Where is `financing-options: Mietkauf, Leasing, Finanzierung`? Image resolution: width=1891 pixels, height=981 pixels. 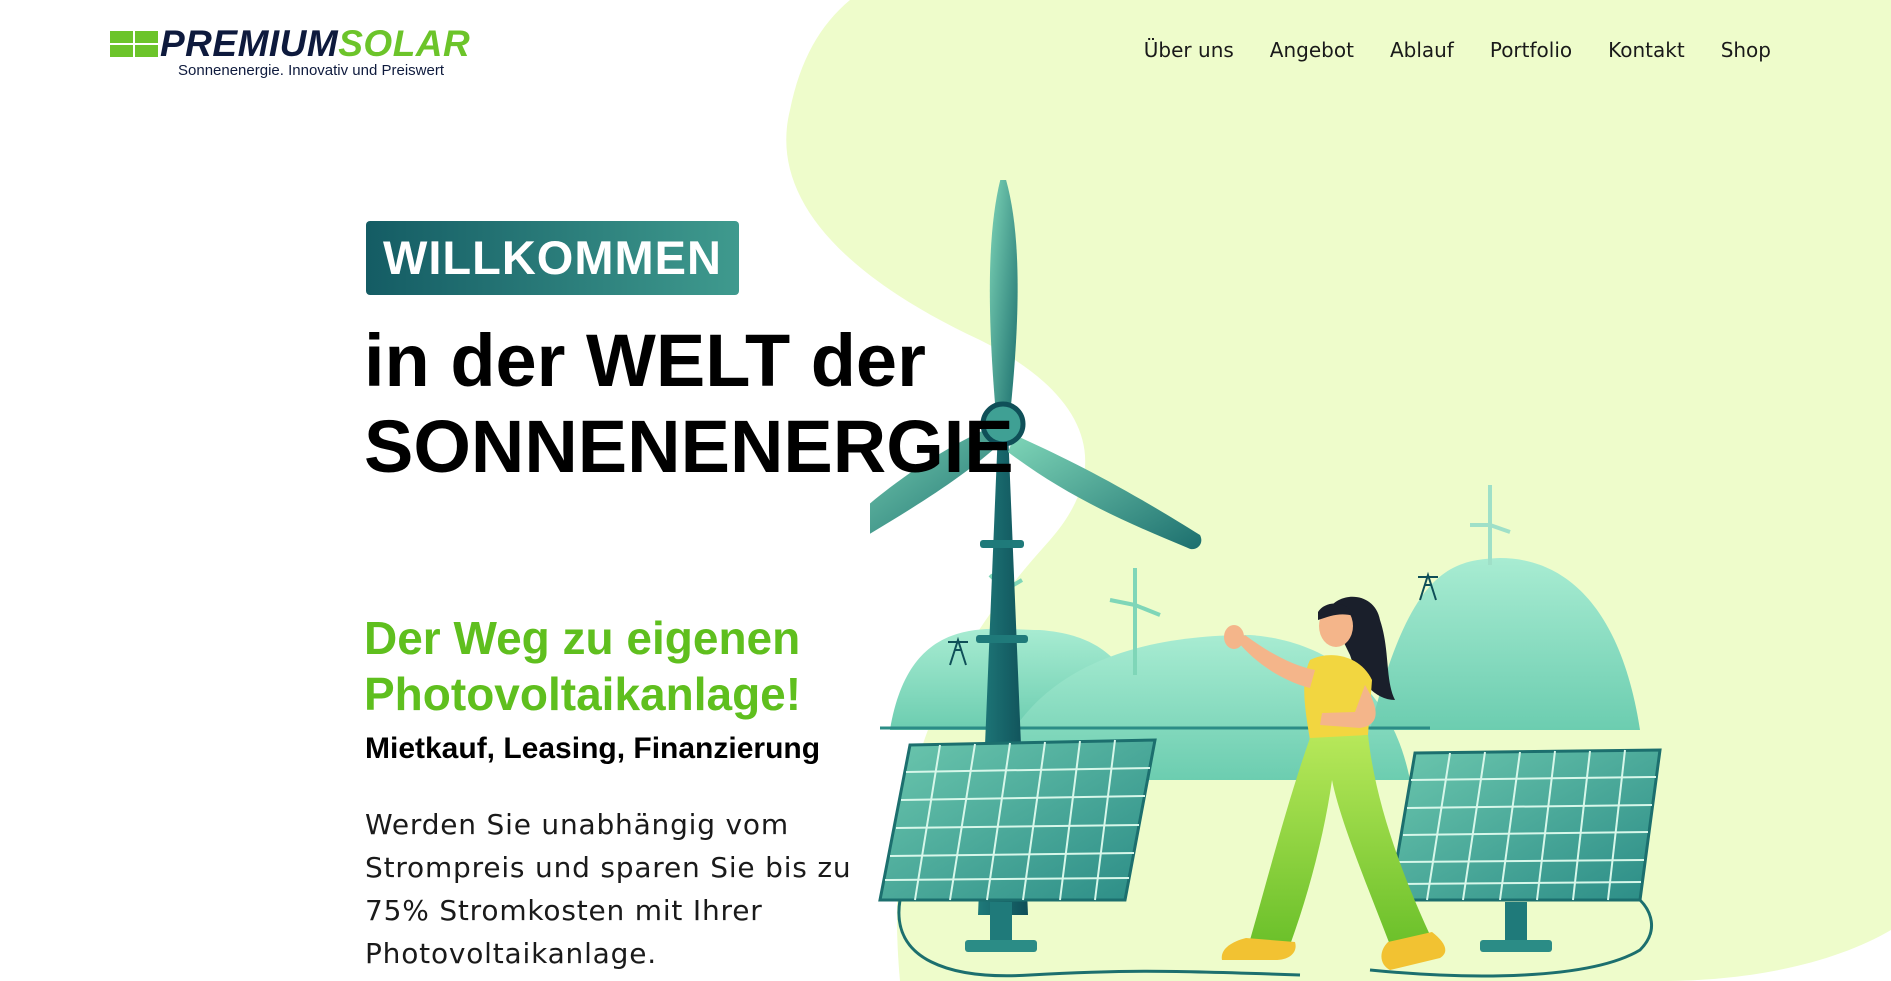
financing-options: Mietkauf, Leasing, Finanzierung is located at coordinates (593, 748).